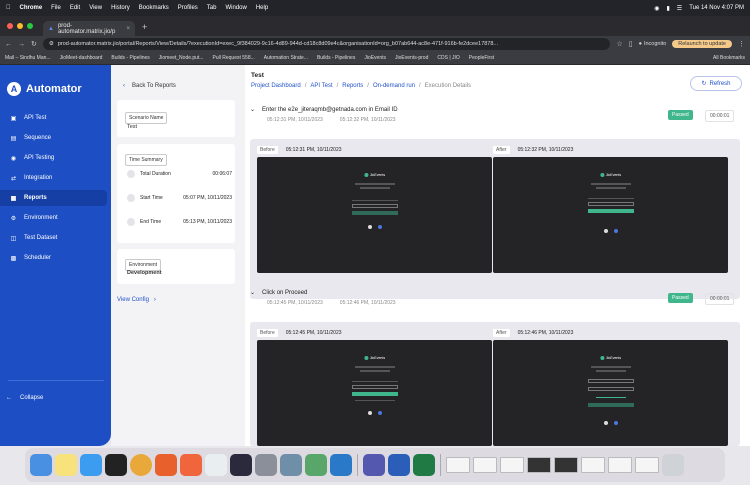 Image resolution: width=750 pixels, height=485 pixels. Describe the element at coordinates (374, 175) in the screenshot. I see `jioevents-logo: JioEvents` at that location.